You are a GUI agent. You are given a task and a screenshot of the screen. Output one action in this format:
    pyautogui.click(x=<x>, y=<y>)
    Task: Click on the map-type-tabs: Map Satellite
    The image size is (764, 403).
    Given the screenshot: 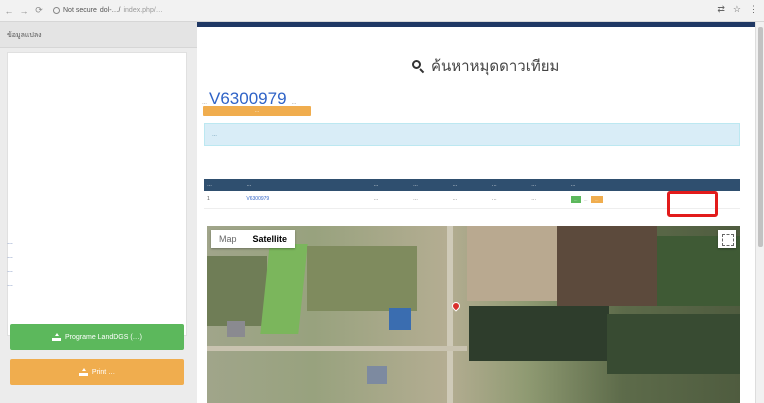 What is the action you would take?
    pyautogui.click(x=253, y=239)
    